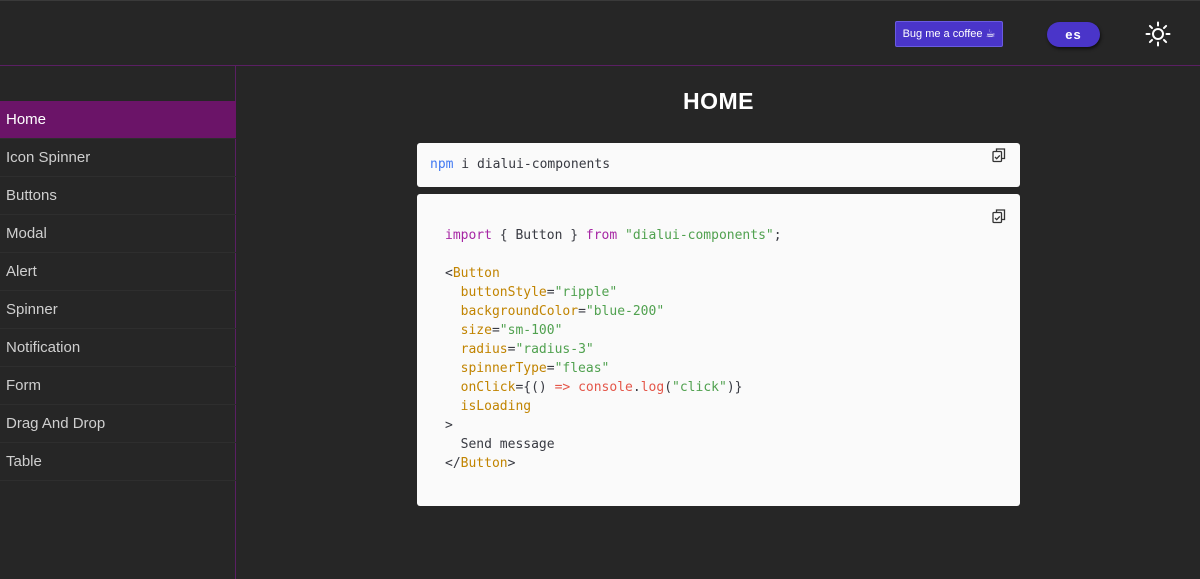 The width and height of the screenshot is (1200, 579). Describe the element at coordinates (538, 235) in the screenshot. I see `import-specifiers: { Button }` at that location.